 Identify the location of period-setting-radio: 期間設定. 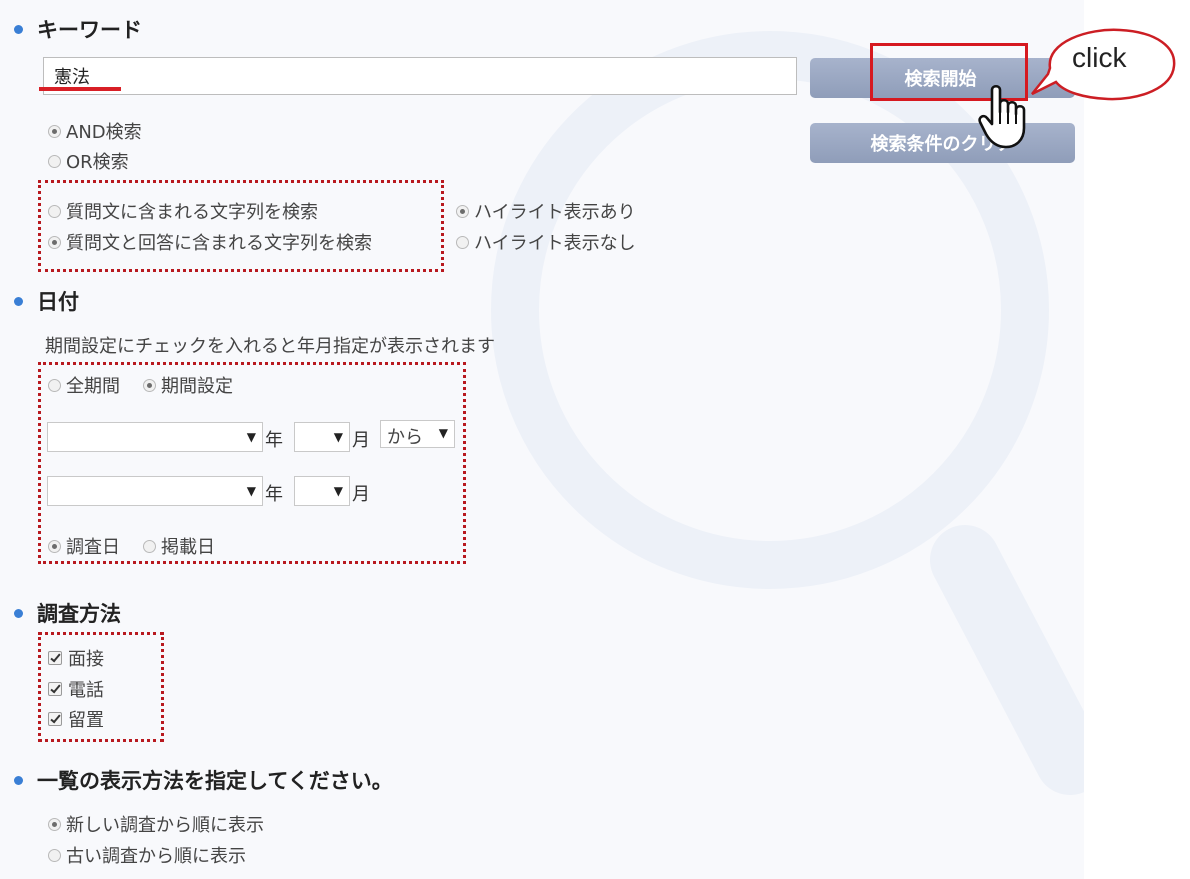
(188, 385).